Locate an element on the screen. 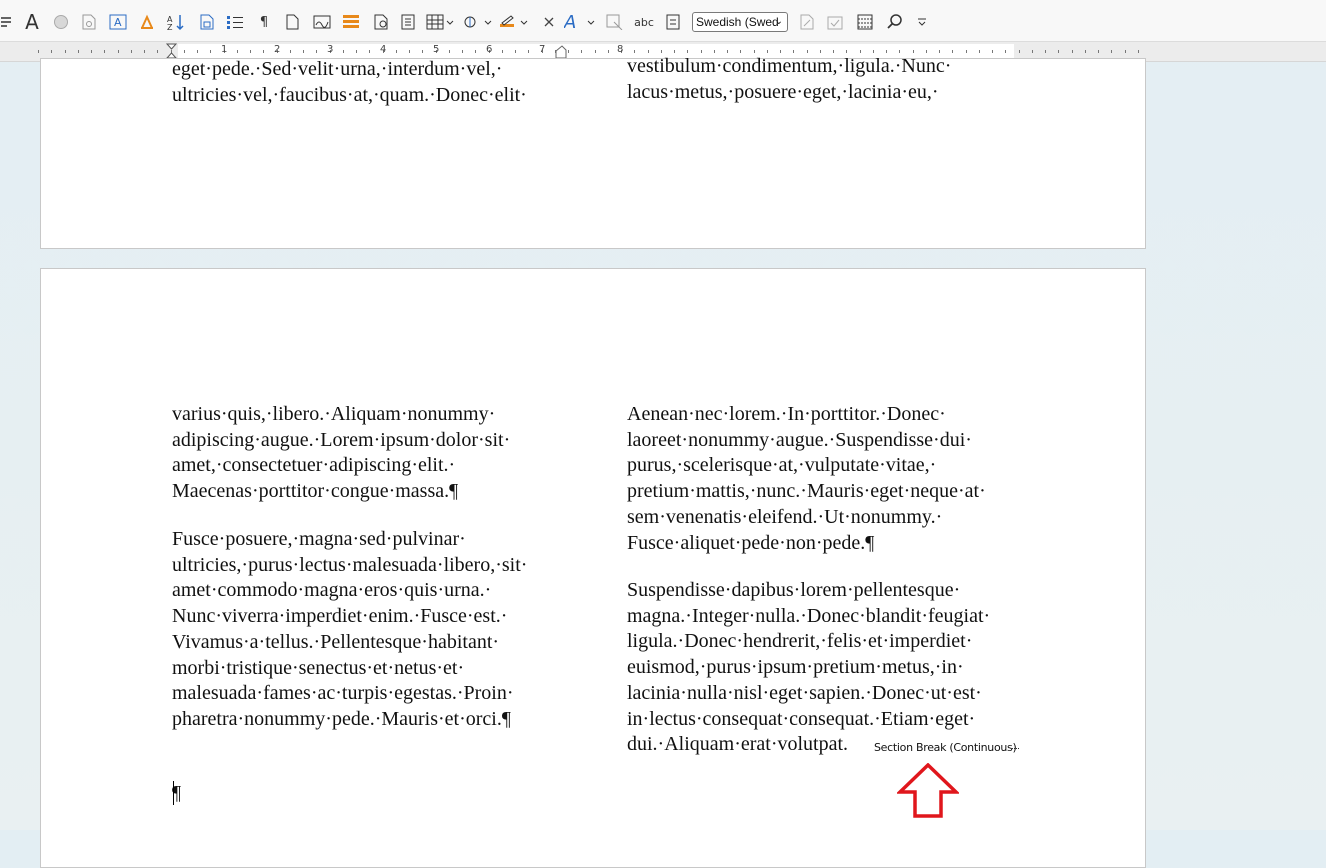  document-icon is located at coordinates (89, 22).